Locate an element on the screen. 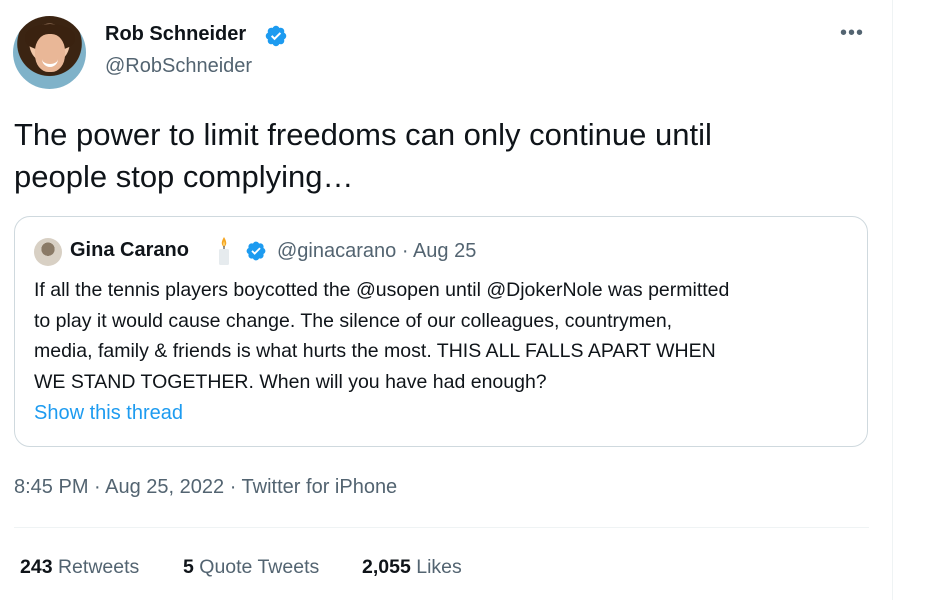 This screenshot has height=600, width=930. candle-emoji-icon is located at coordinates (224, 251).